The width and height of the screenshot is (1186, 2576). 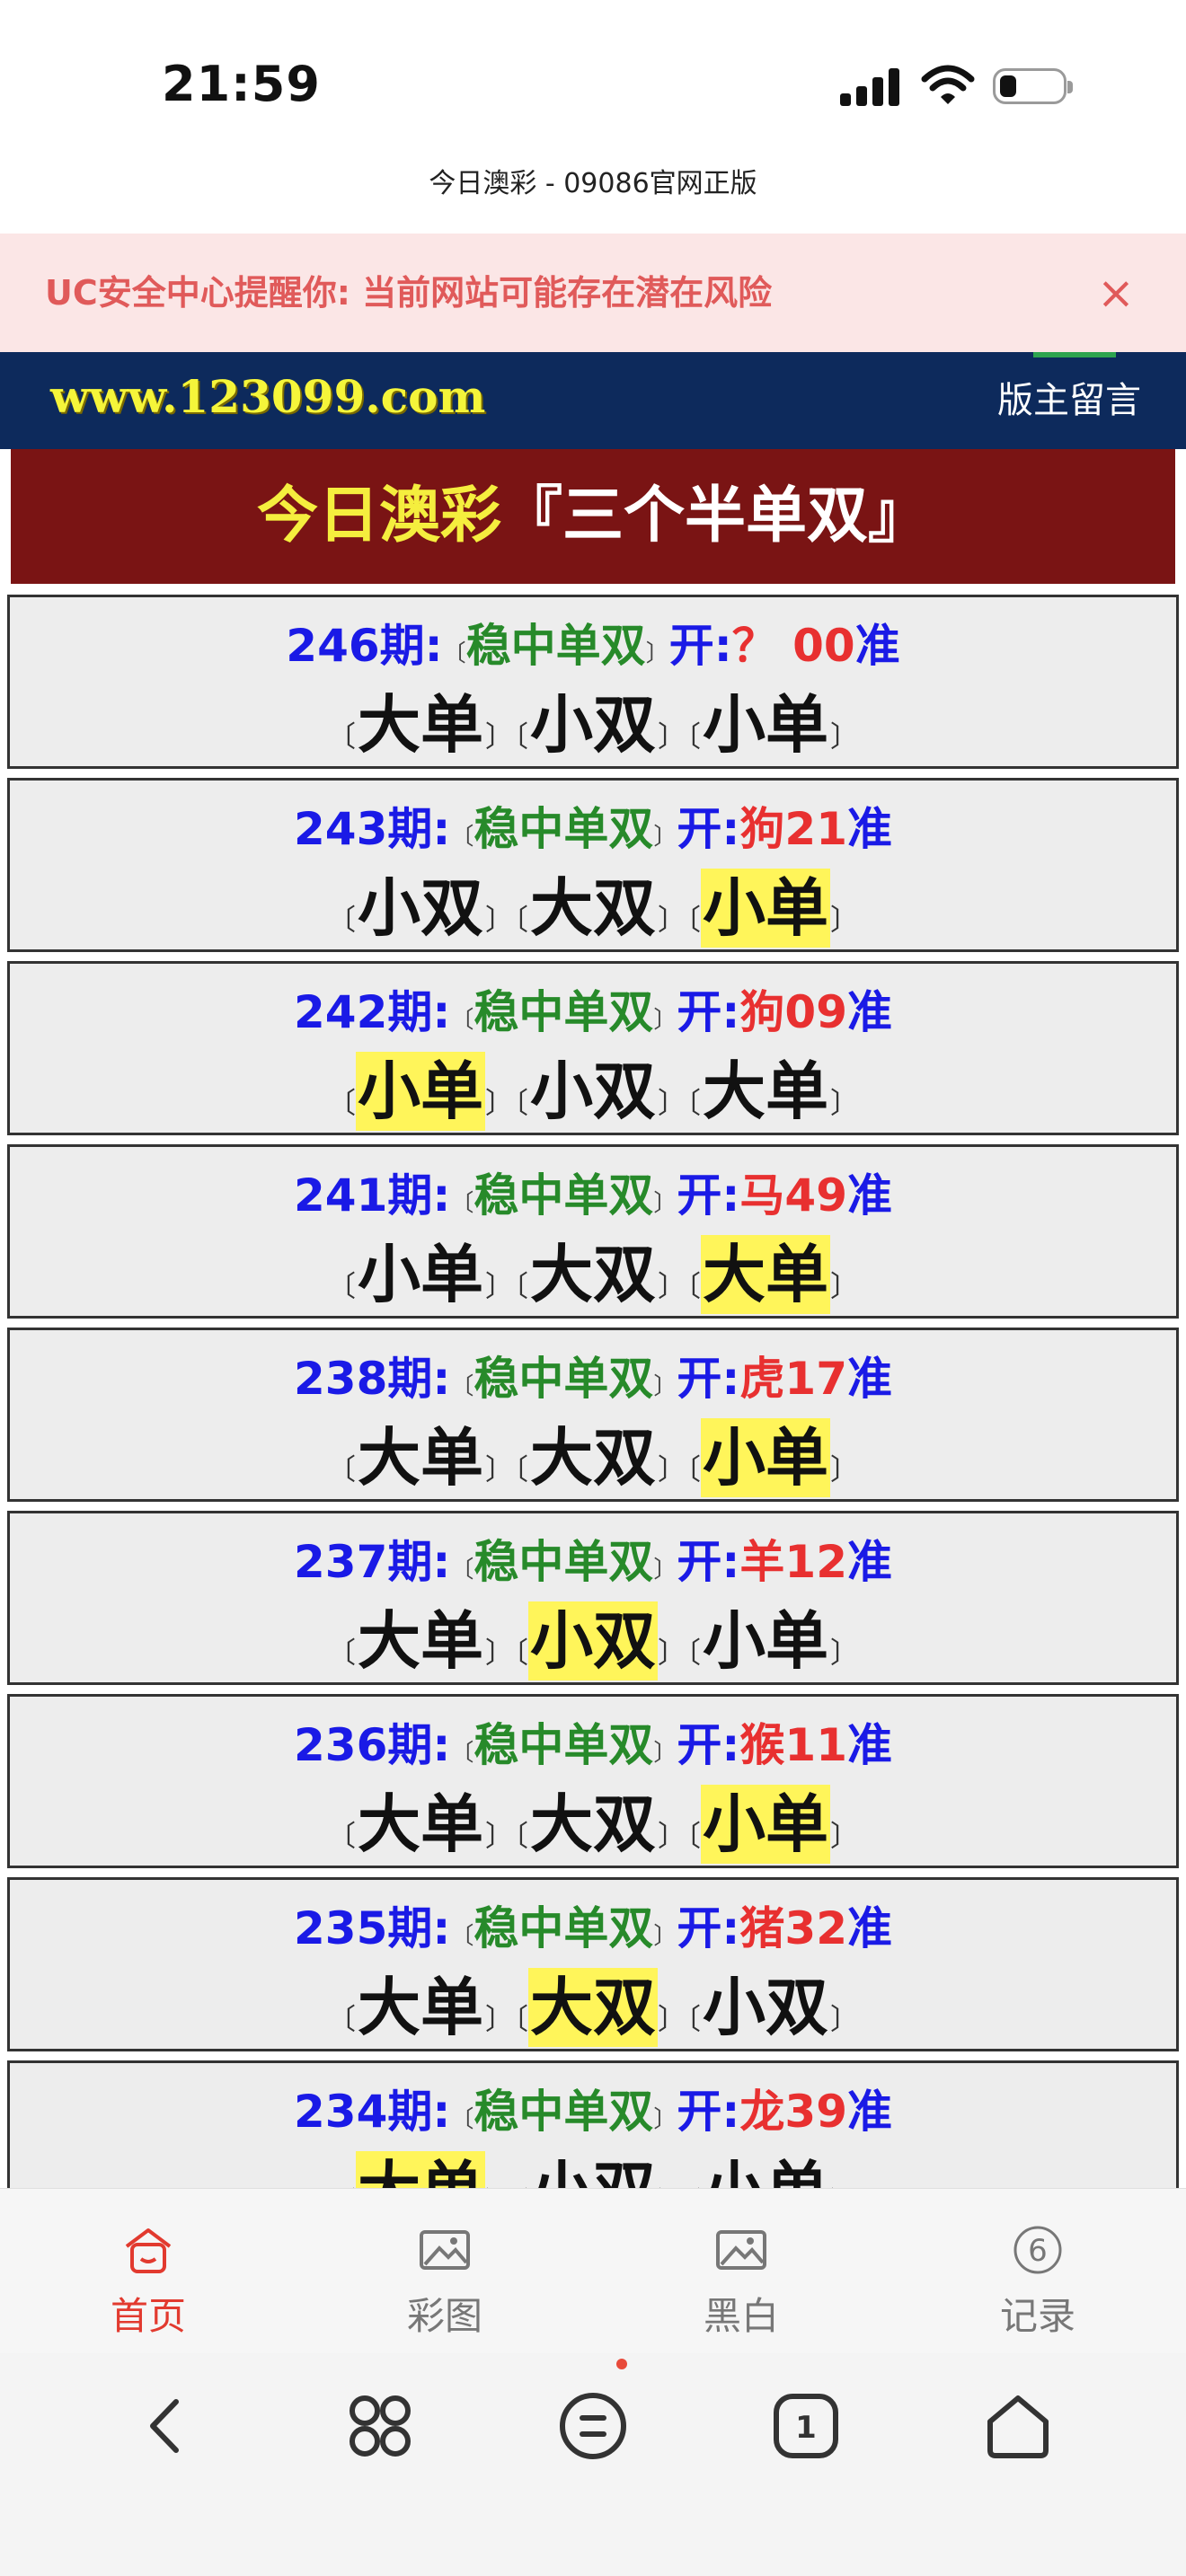 I want to click on tabs-icon: 1, so click(x=806, y=2426).